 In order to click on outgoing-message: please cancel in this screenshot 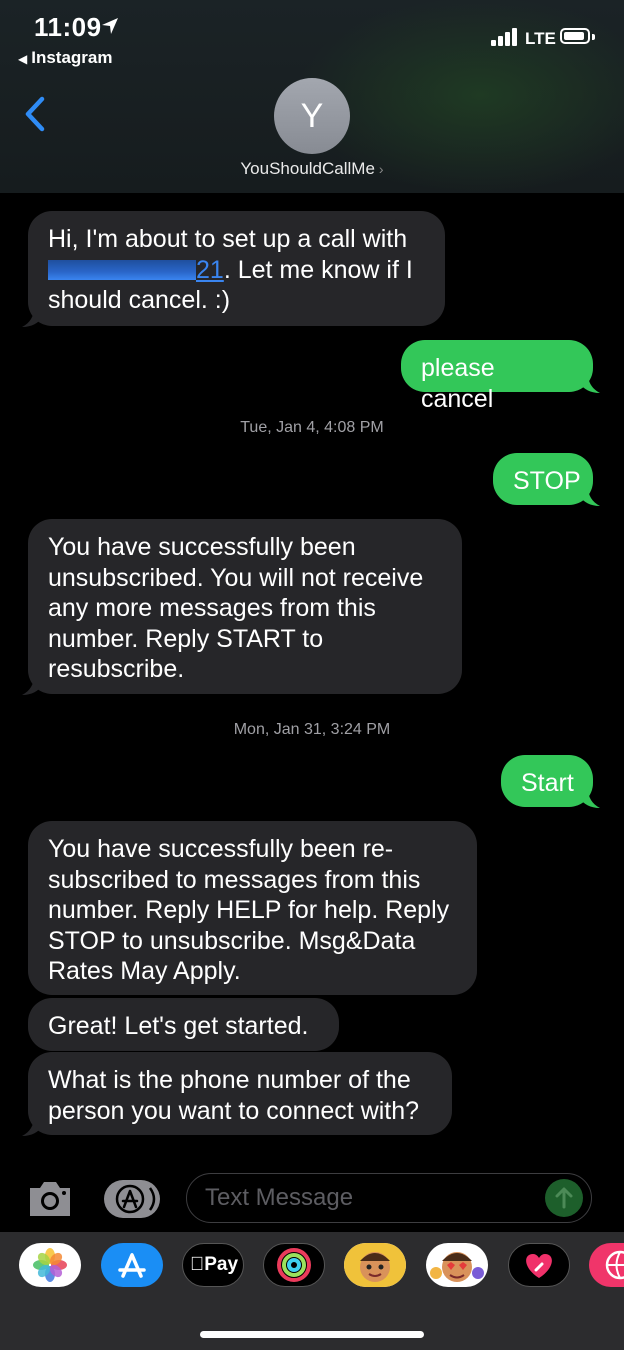, I will do `click(497, 376)`.